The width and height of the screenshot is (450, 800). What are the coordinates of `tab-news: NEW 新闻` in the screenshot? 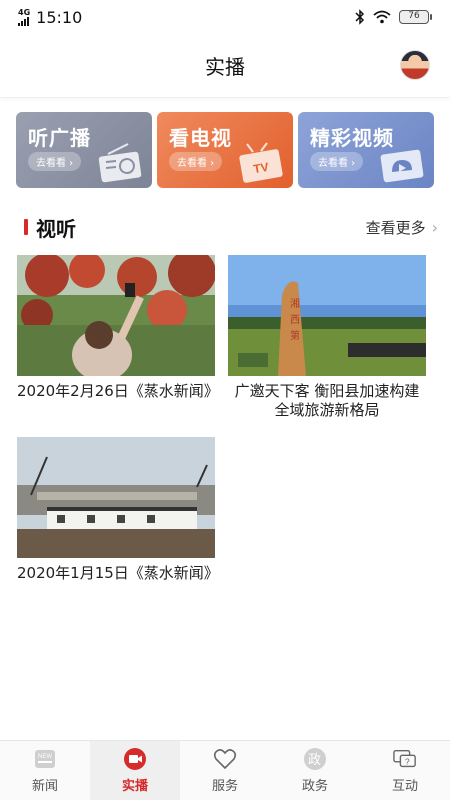 It's located at (45, 770).